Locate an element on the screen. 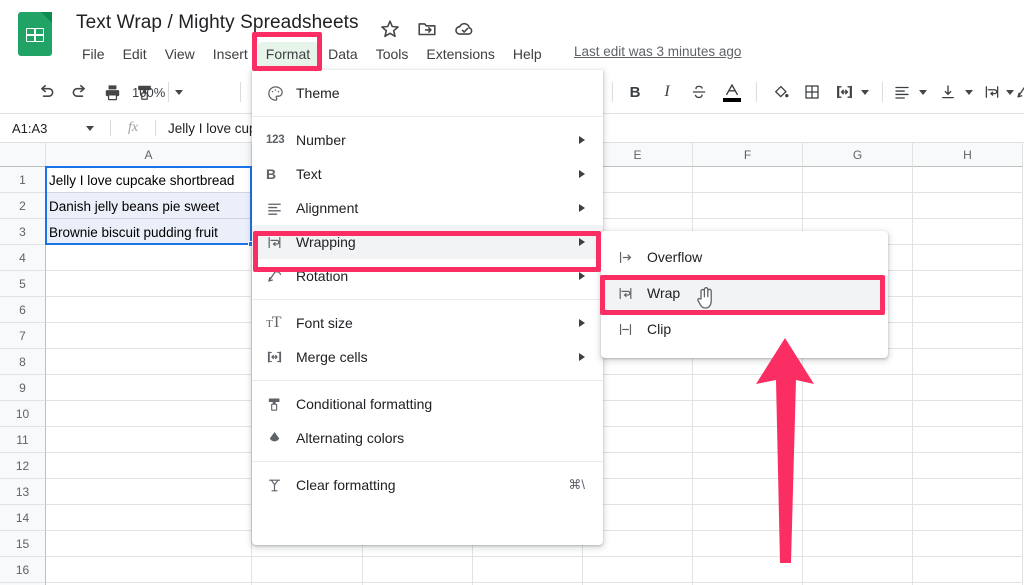 The width and height of the screenshot is (1024, 585). bold-icon: B is located at coordinates (635, 92).